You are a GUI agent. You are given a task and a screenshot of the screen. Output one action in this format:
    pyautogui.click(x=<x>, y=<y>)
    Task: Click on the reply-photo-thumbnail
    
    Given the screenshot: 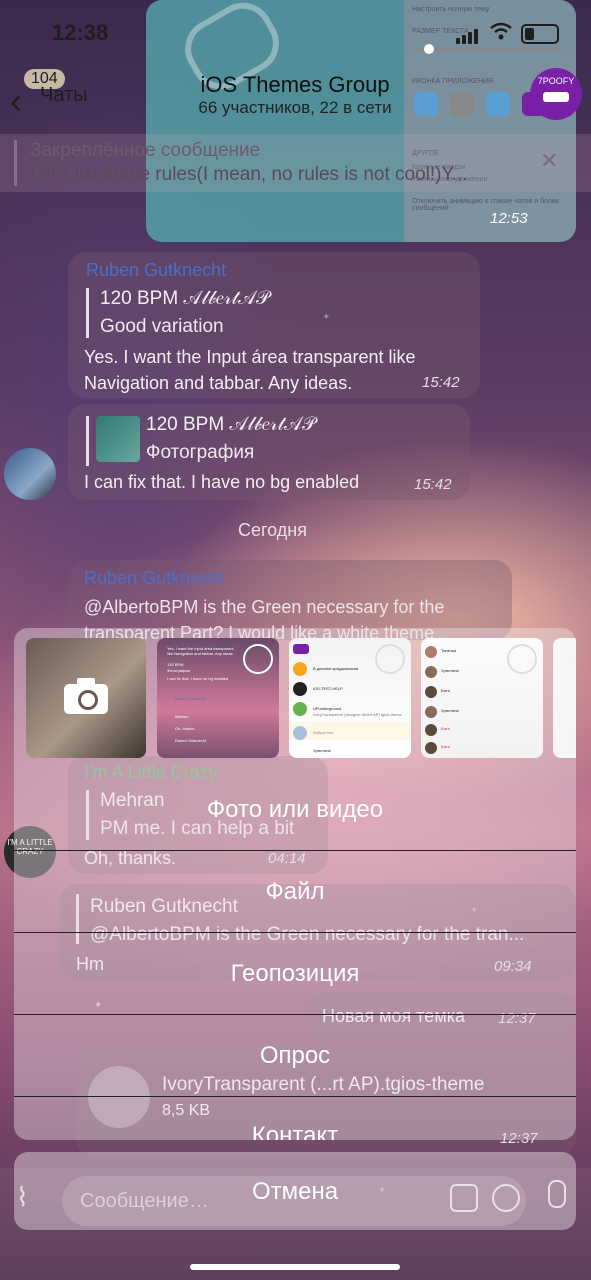 What is the action you would take?
    pyautogui.click(x=118, y=439)
    